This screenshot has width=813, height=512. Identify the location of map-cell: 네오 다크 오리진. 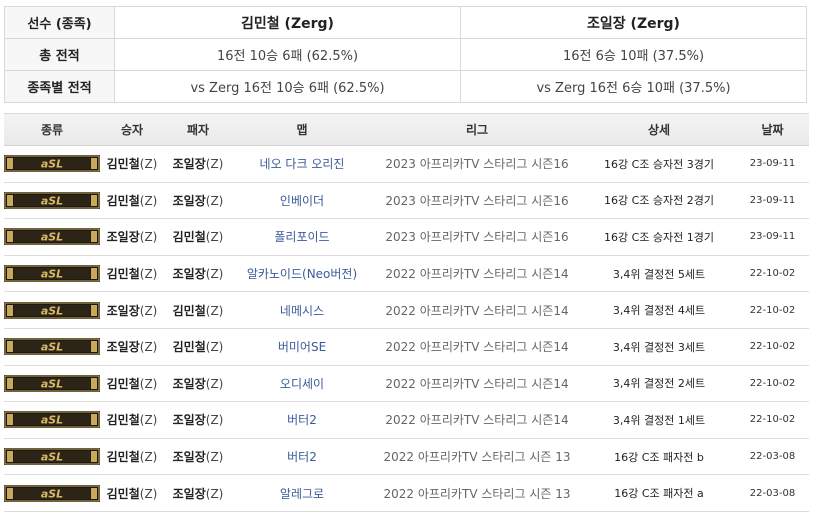
(302, 163).